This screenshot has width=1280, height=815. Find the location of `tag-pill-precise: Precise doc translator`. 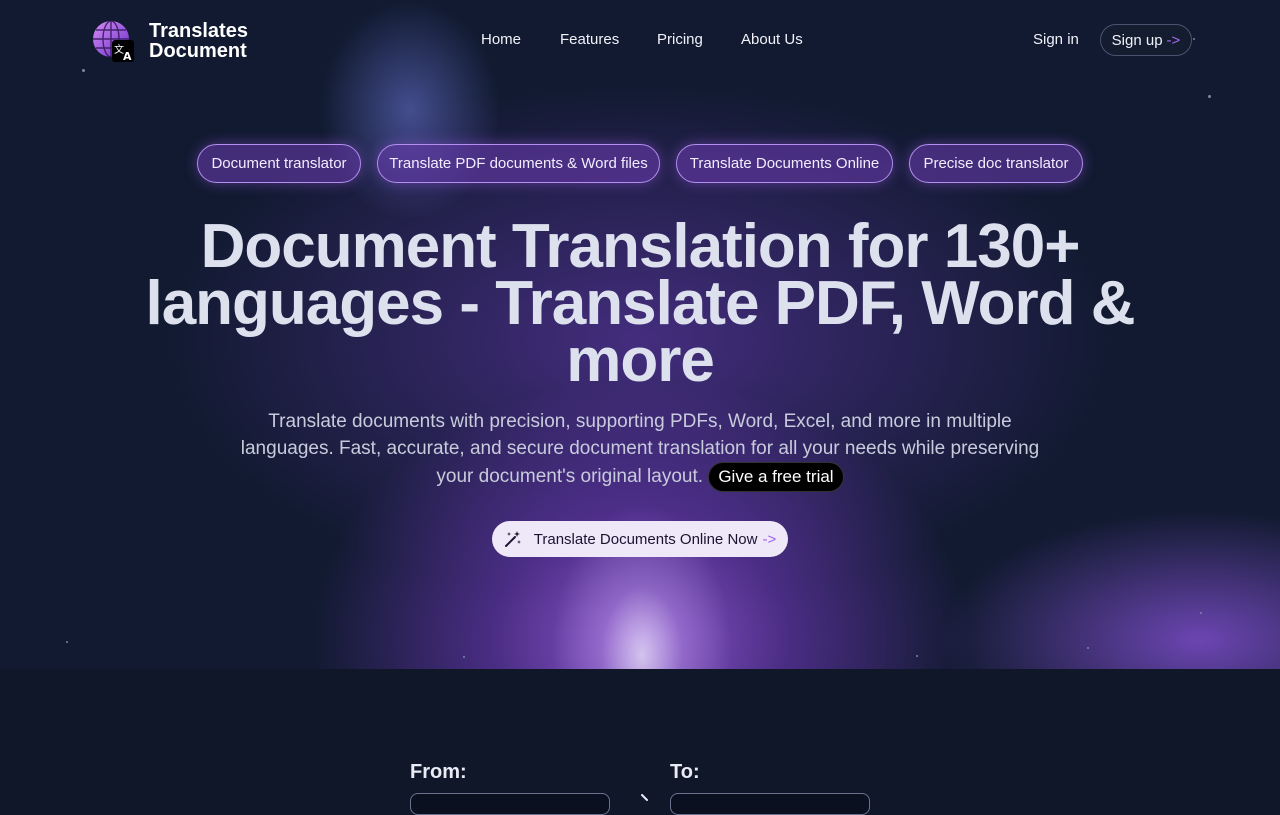

tag-pill-precise: Precise doc translator is located at coordinates (996, 163).